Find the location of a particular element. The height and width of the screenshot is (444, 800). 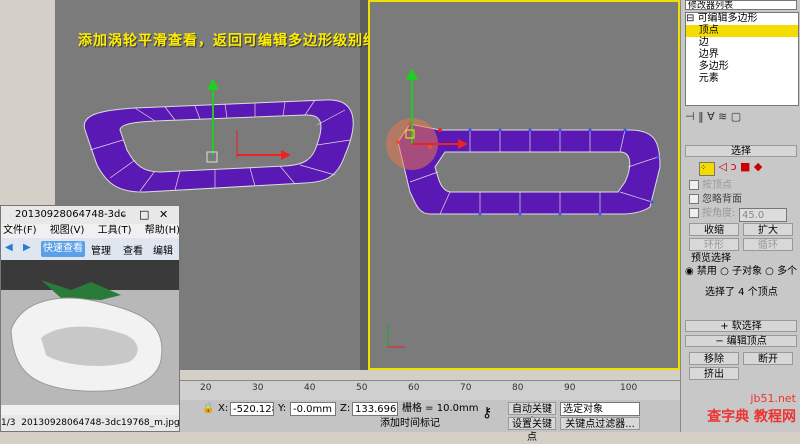

forward-icon: ▶ is located at coordinates (27, 247).